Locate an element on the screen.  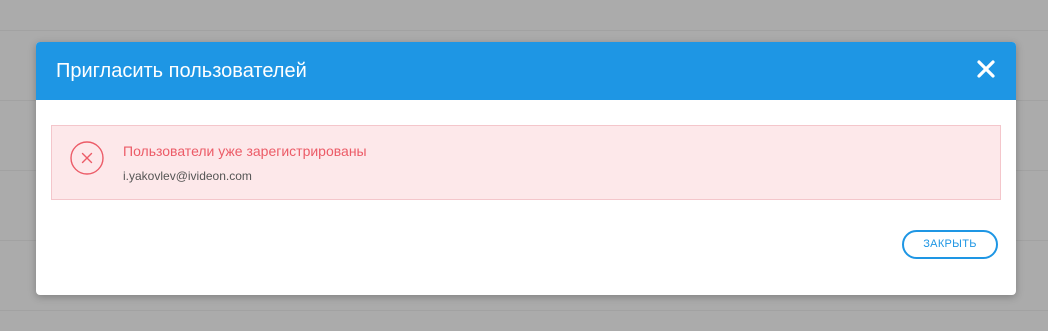
close-icon is located at coordinates (986, 69).